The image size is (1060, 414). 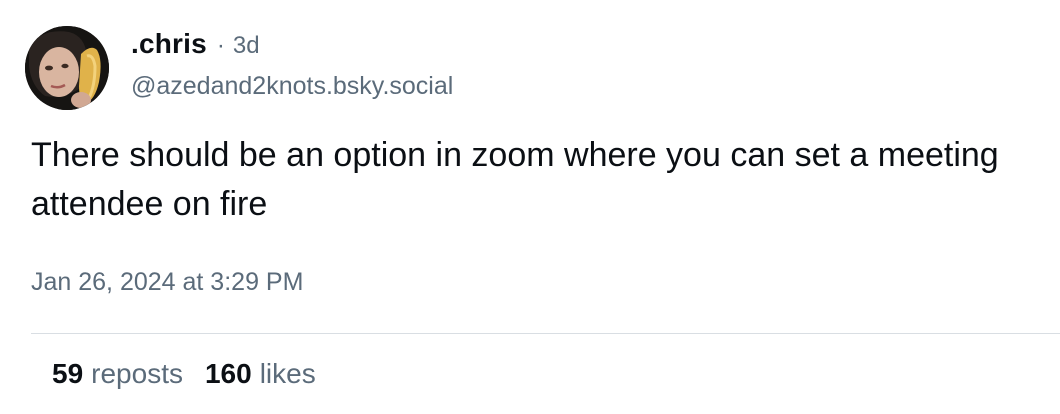 What do you see at coordinates (137, 373) in the screenshot?
I see `reposts-label: reposts` at bounding box center [137, 373].